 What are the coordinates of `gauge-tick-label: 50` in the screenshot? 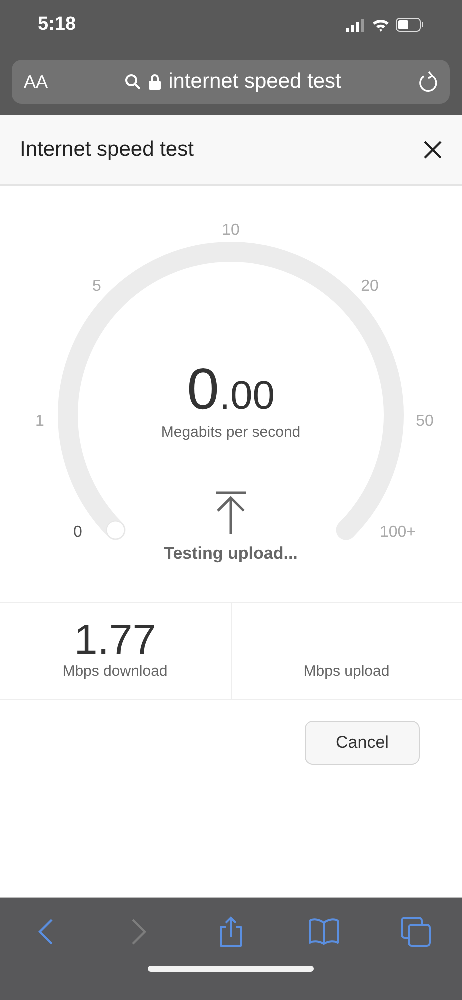 It's located at (425, 421).